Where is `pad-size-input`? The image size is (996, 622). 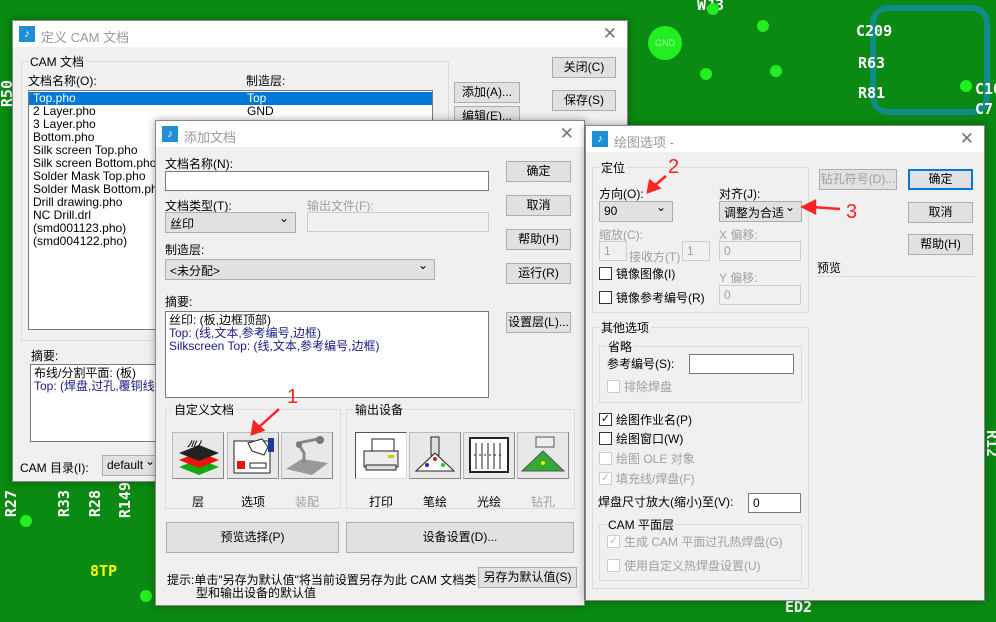
pad-size-input is located at coordinates (774, 503).